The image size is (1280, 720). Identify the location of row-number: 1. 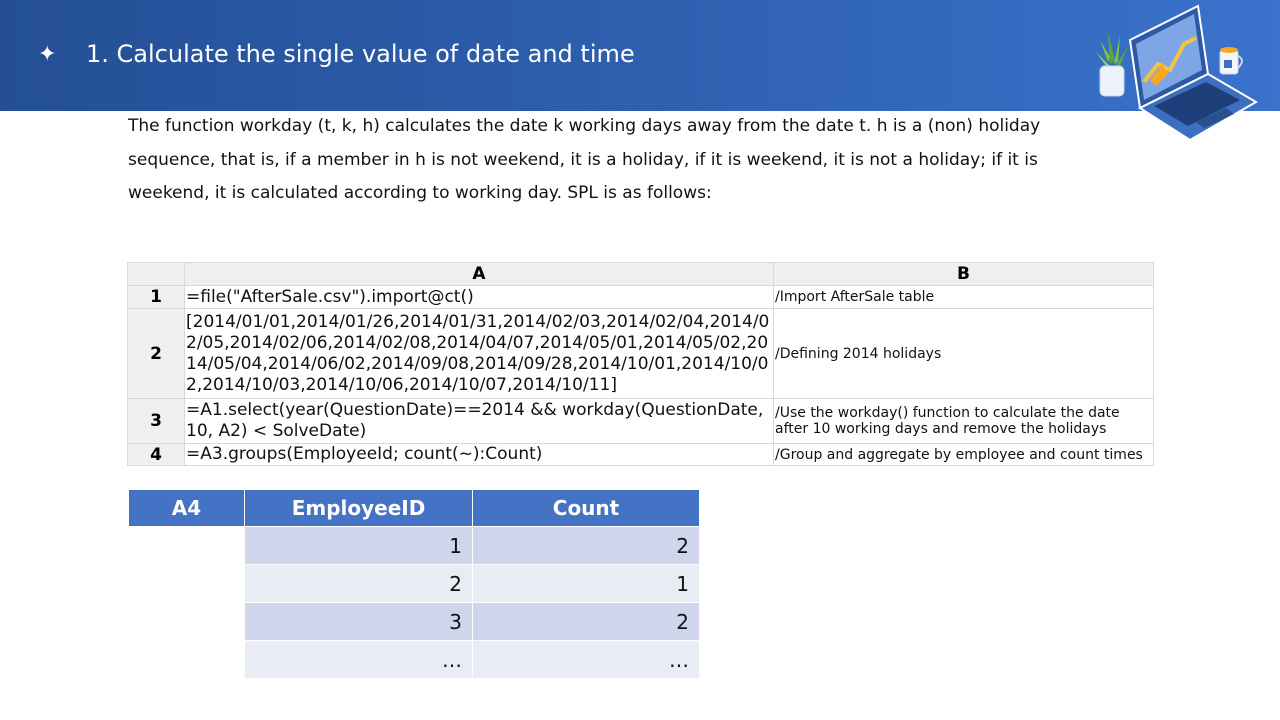
(156, 297).